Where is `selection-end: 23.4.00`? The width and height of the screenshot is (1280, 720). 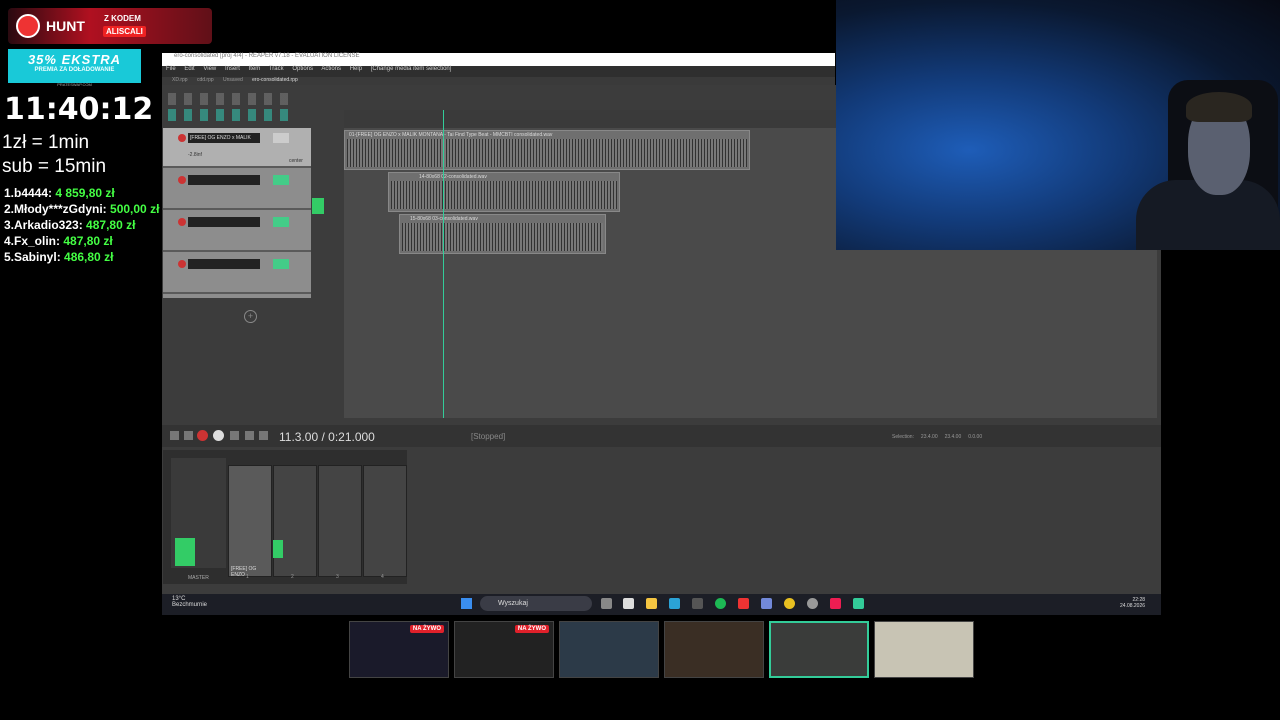
selection-end: 23.4.00 is located at coordinates (953, 437).